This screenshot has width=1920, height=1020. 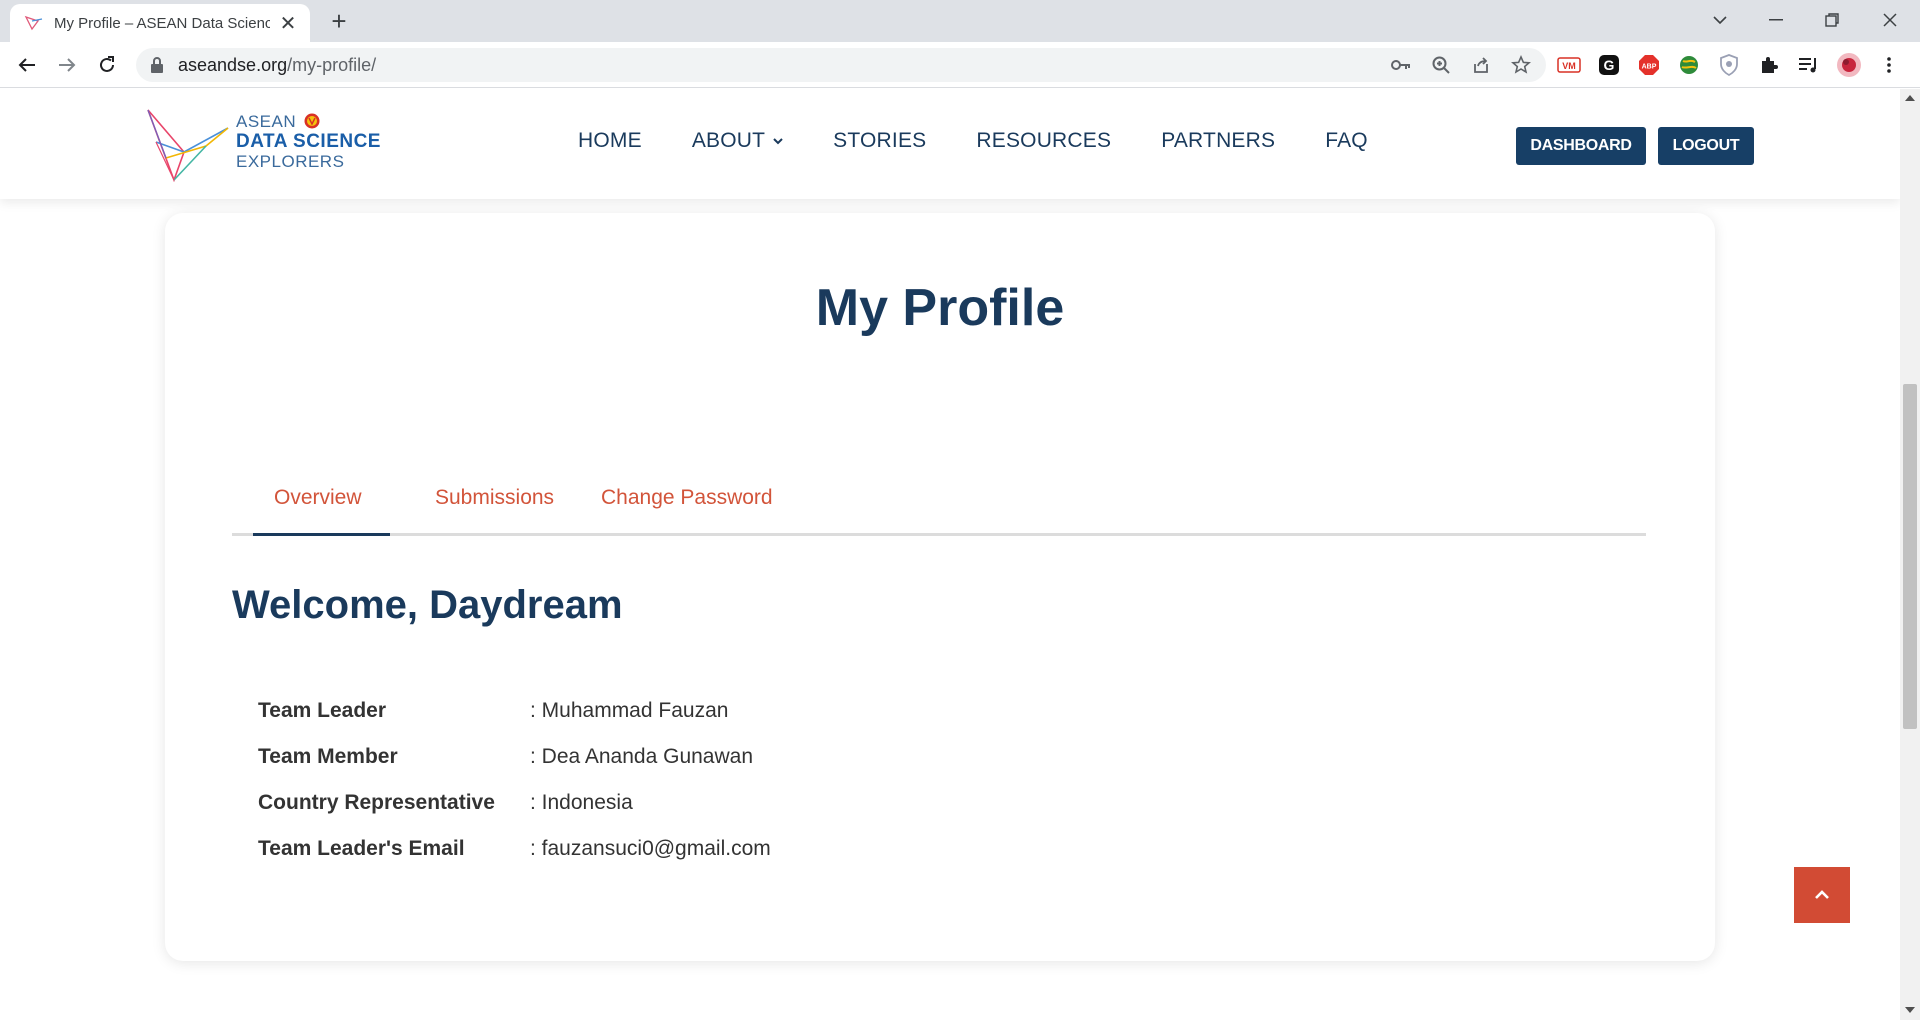 I want to click on tab-search-icon, so click(x=1720, y=20).